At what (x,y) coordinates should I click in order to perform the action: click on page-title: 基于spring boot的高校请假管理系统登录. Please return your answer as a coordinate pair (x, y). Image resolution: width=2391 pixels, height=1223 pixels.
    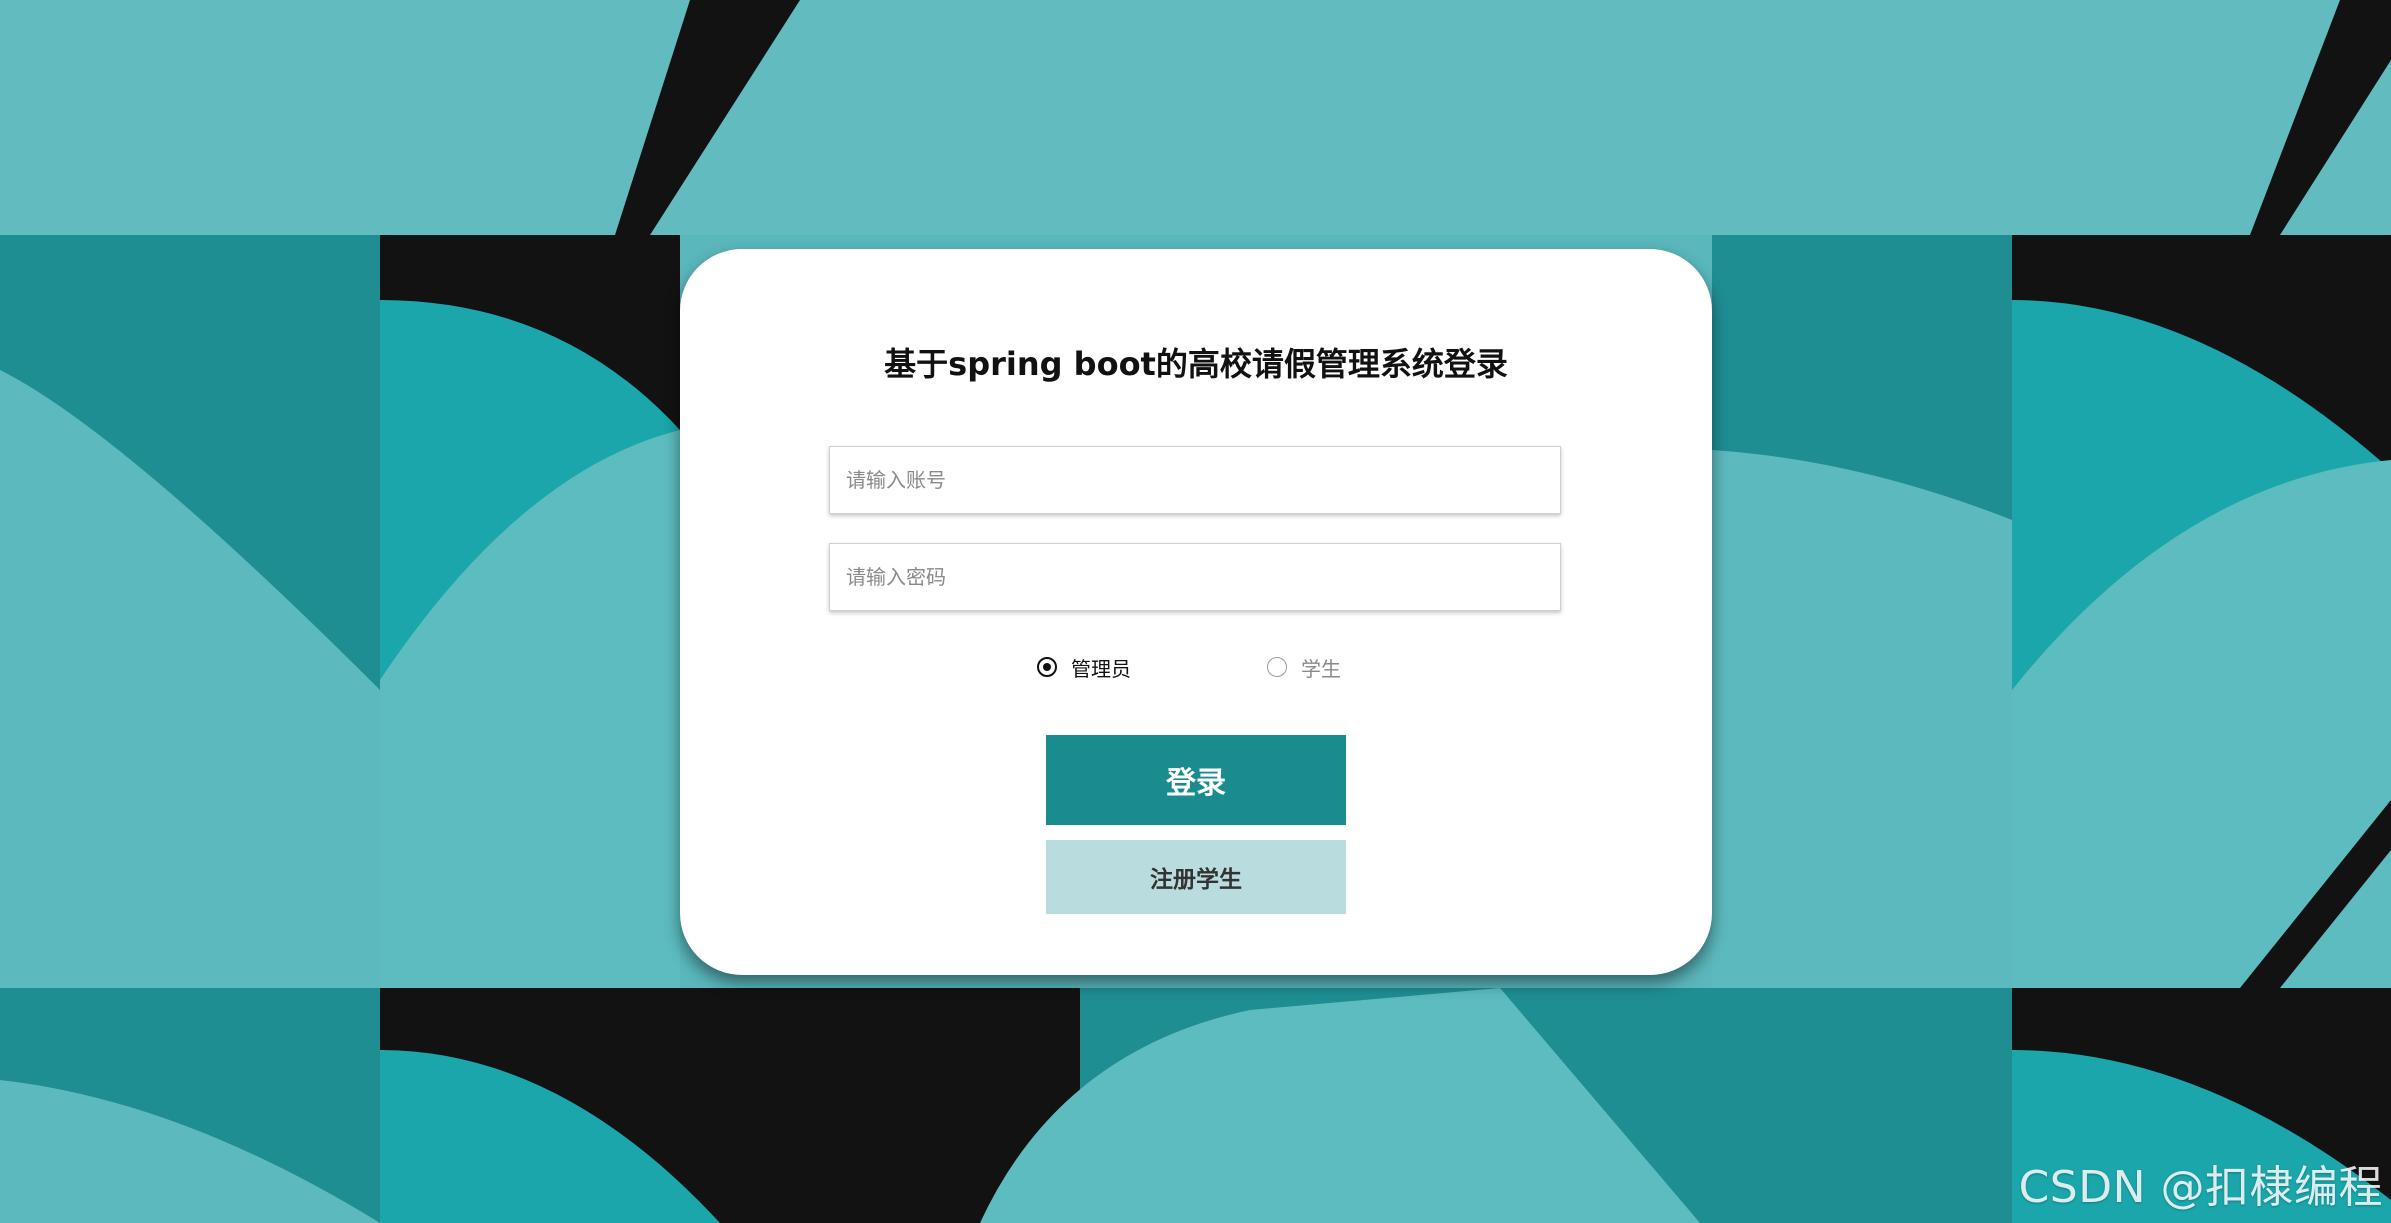
    Looking at the image, I should click on (1196, 364).